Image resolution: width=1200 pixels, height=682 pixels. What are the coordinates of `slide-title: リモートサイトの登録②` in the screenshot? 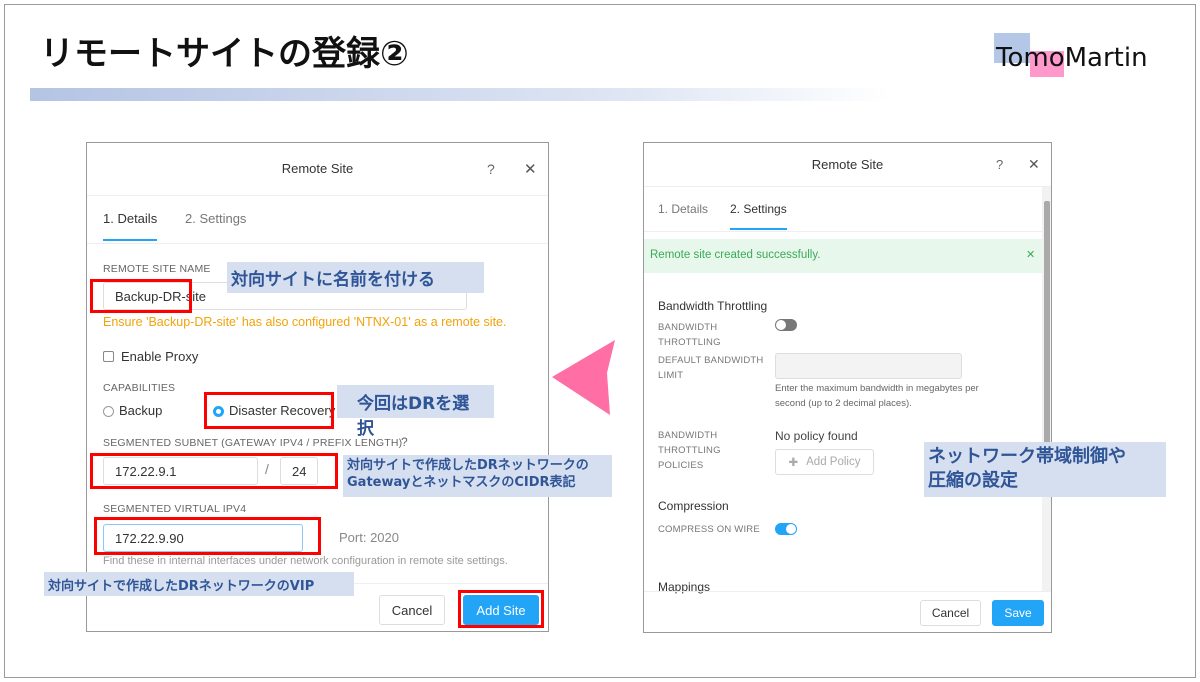 It's located at (224, 54).